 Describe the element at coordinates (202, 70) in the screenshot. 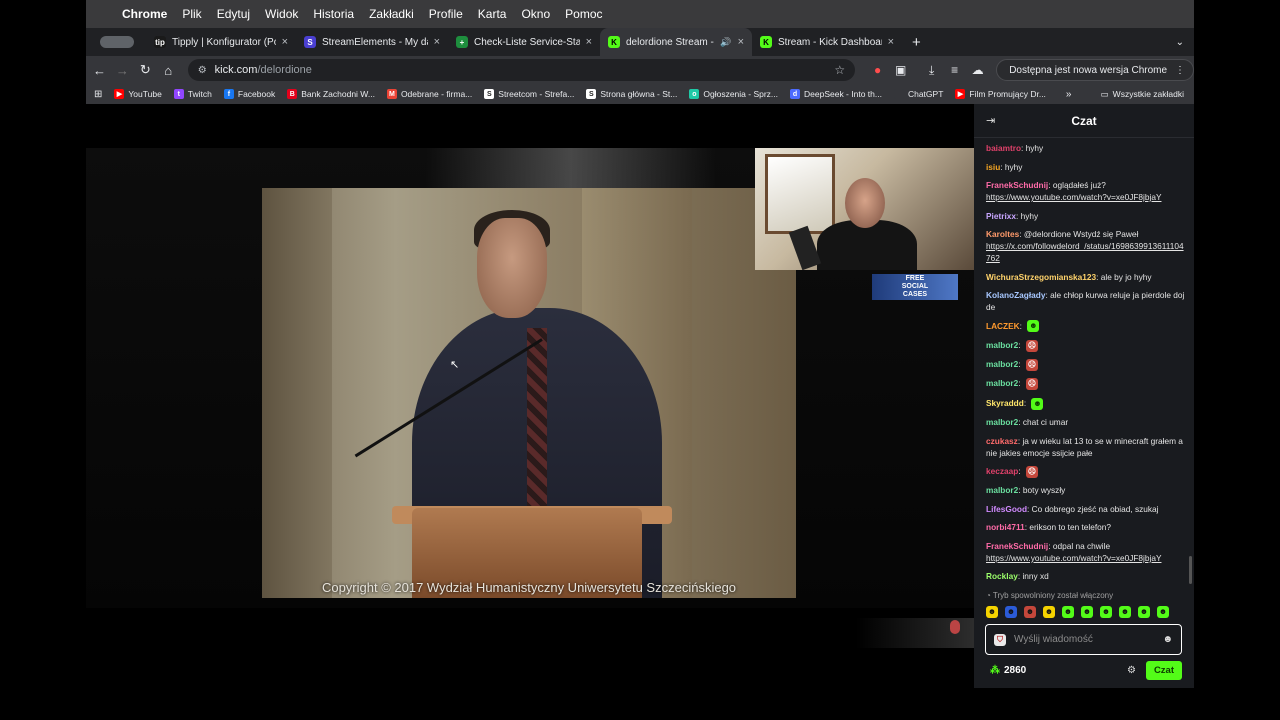

I see `site-info-icon: ⚙` at that location.